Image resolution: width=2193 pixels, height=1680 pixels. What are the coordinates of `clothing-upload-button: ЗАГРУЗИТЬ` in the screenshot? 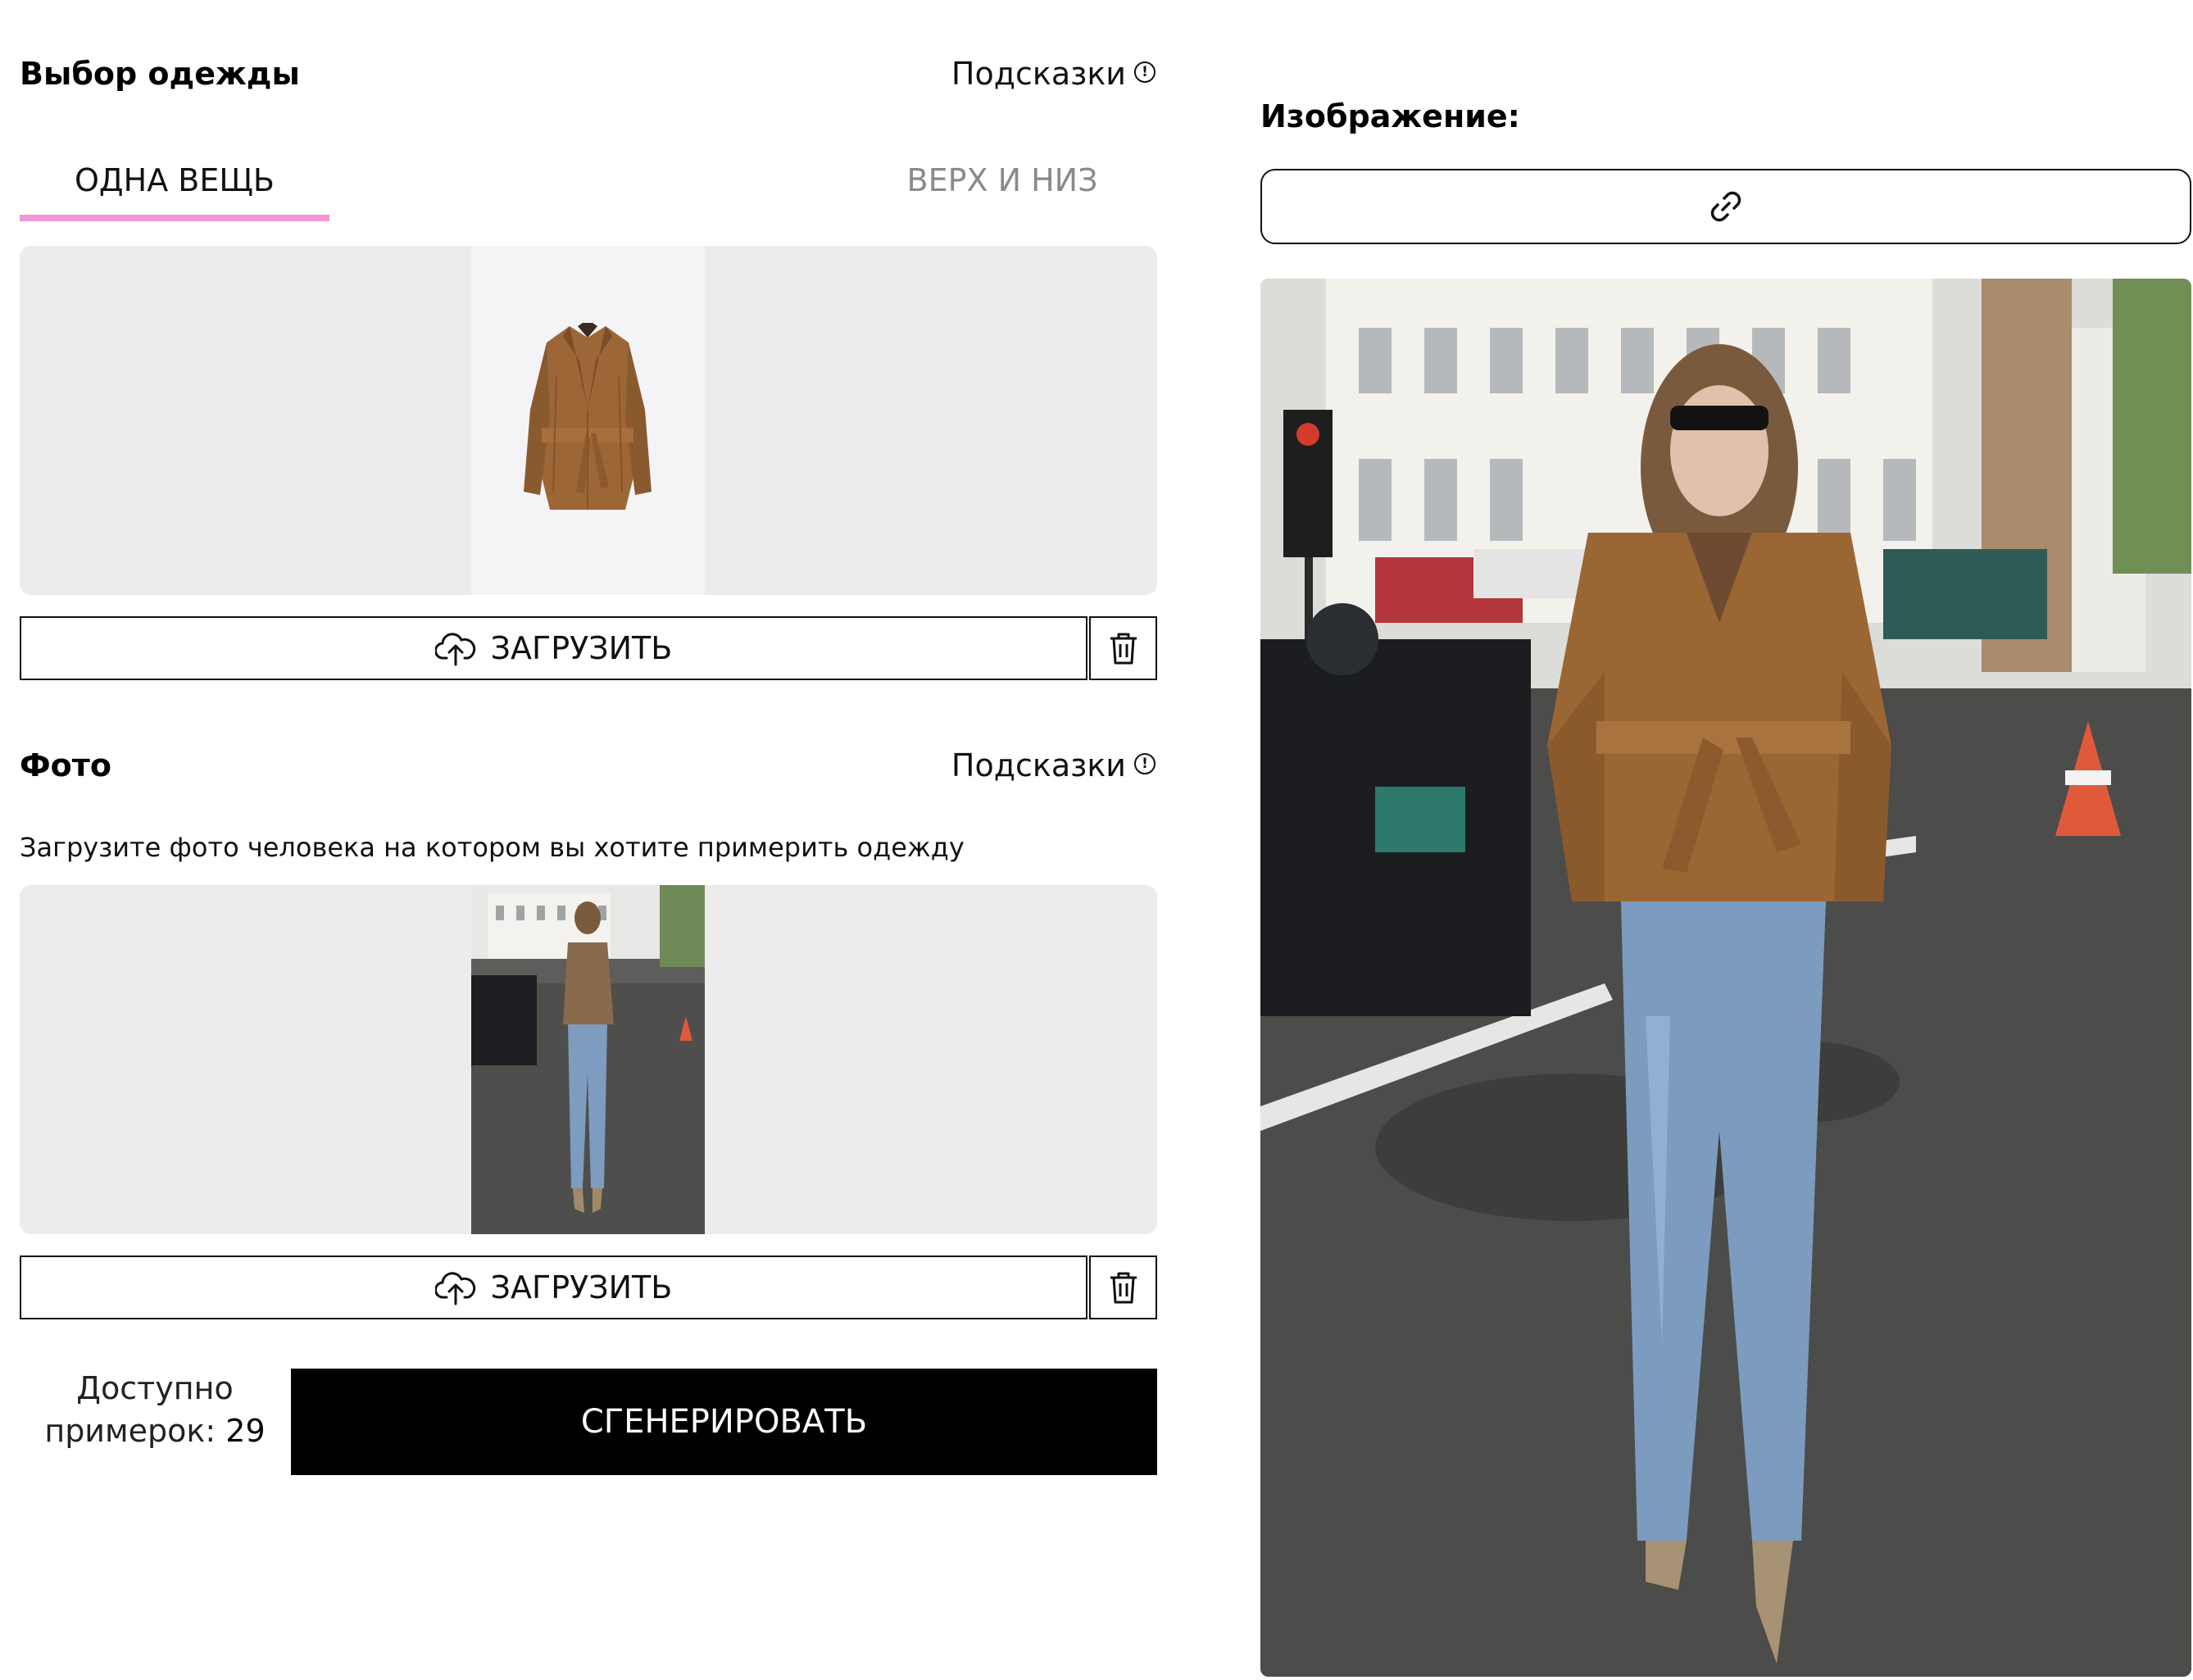 It's located at (553, 648).